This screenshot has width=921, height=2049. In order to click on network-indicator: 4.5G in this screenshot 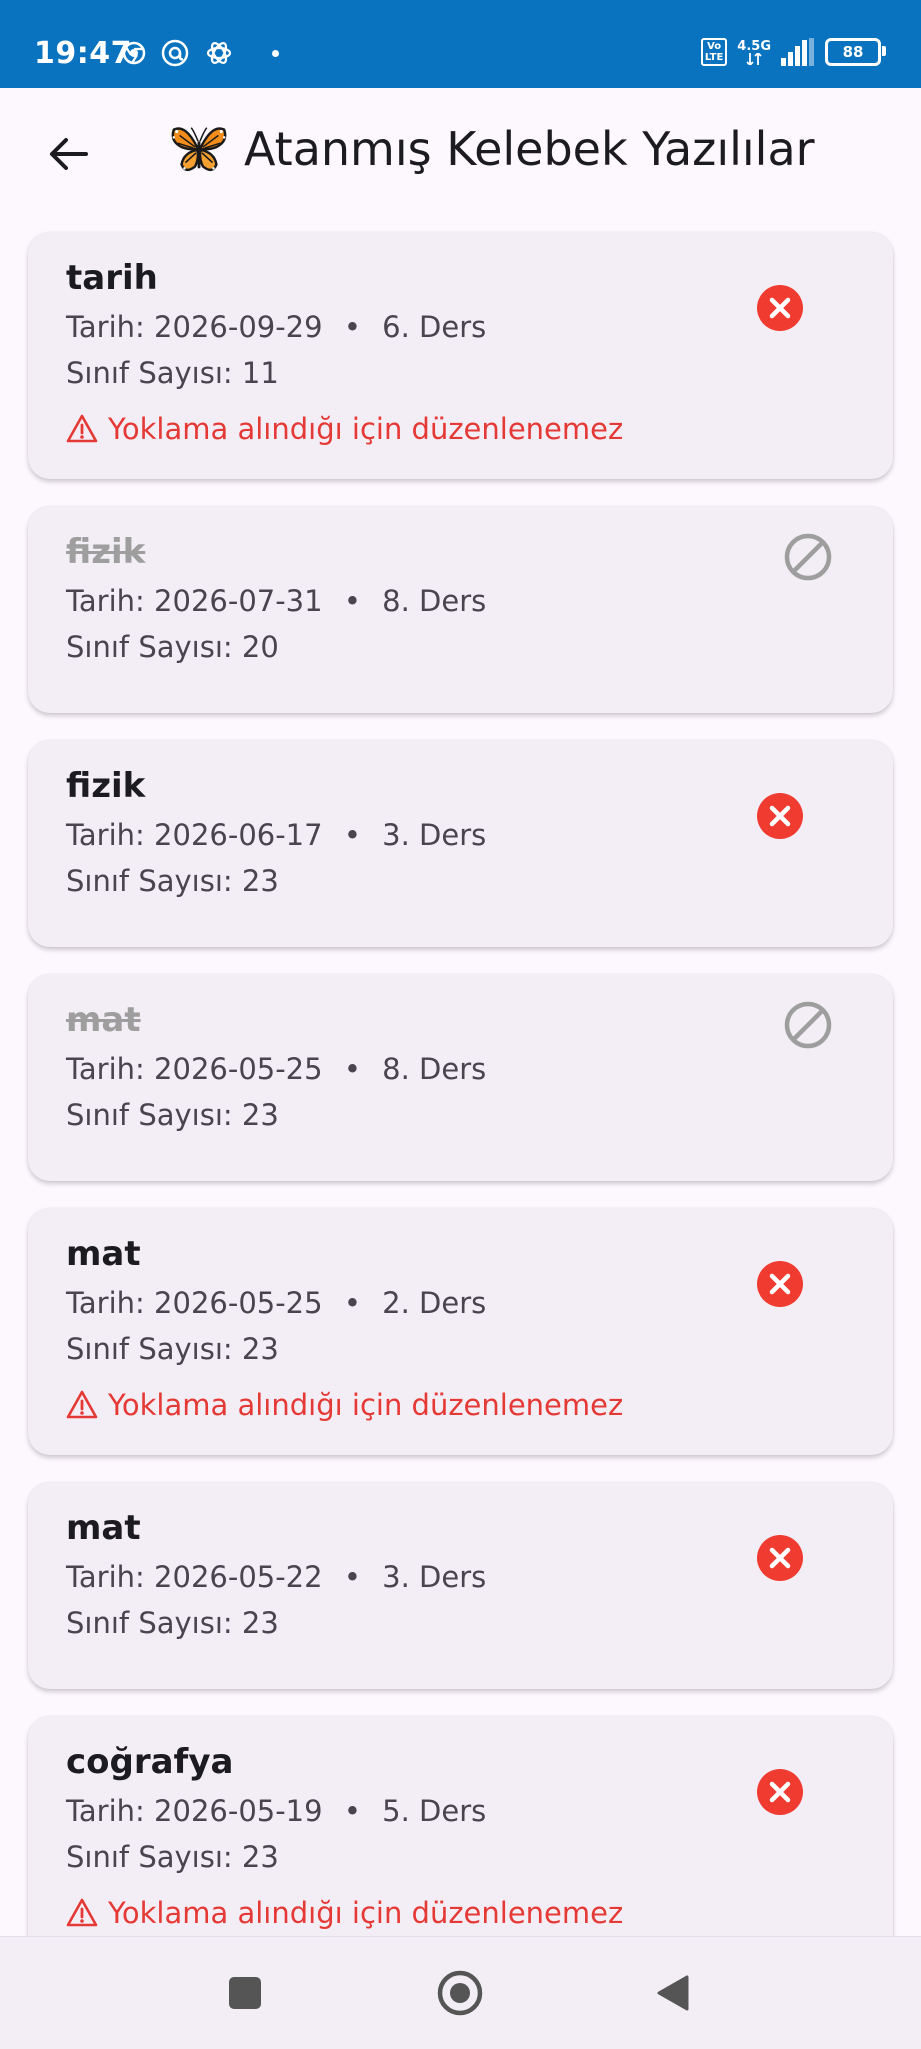, I will do `click(754, 52)`.